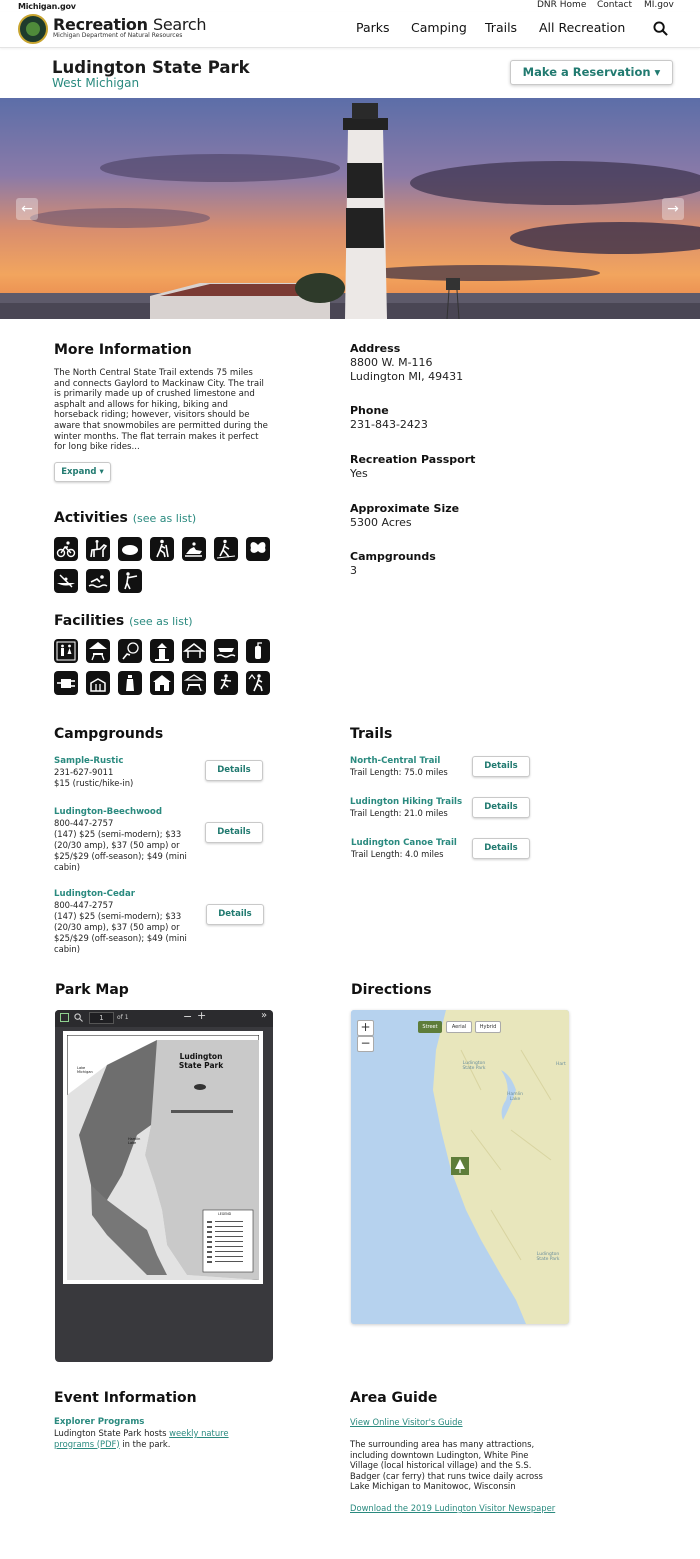  What do you see at coordinates (201, 1061) in the screenshot?
I see `park-map-title: Ludington State Park` at bounding box center [201, 1061].